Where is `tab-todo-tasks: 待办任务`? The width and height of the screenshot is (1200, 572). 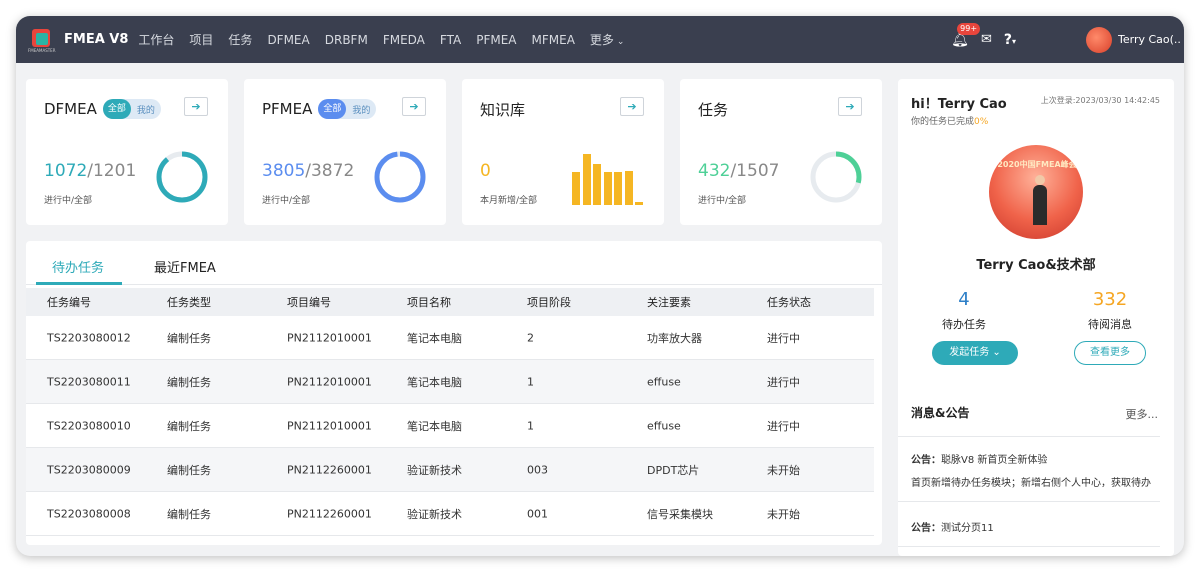
tab-todo-tasks: 待办任务 is located at coordinates (78, 266).